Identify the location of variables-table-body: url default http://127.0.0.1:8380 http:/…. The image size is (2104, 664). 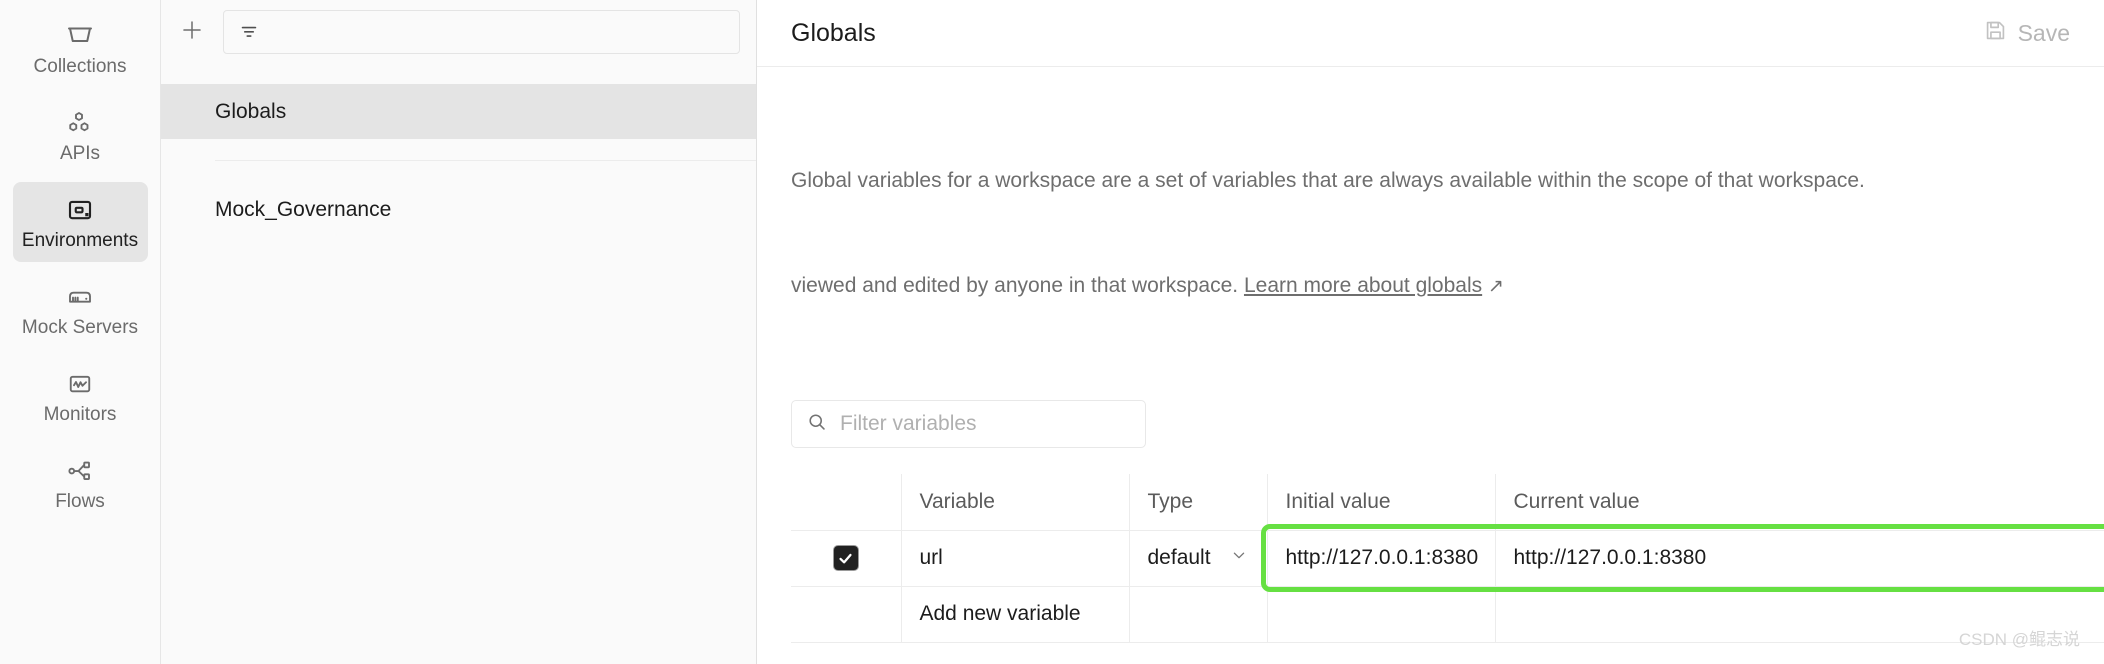
(1447, 586).